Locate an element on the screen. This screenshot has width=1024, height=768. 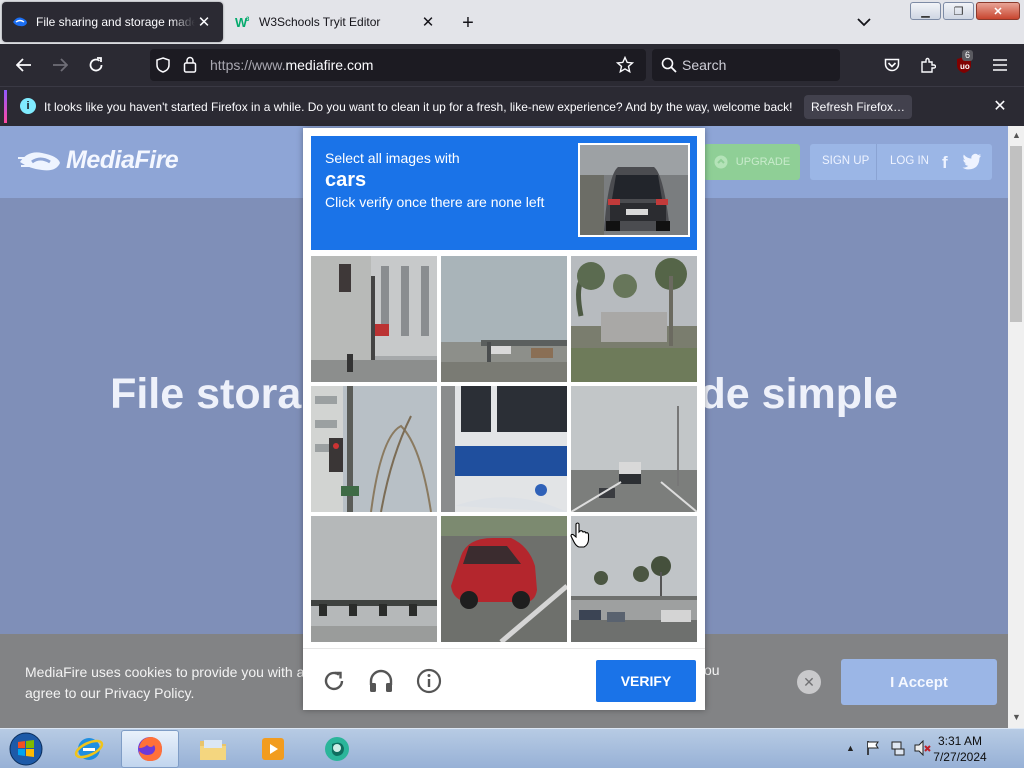
cookie-message-tail: ou is located at coordinates (712, 670).